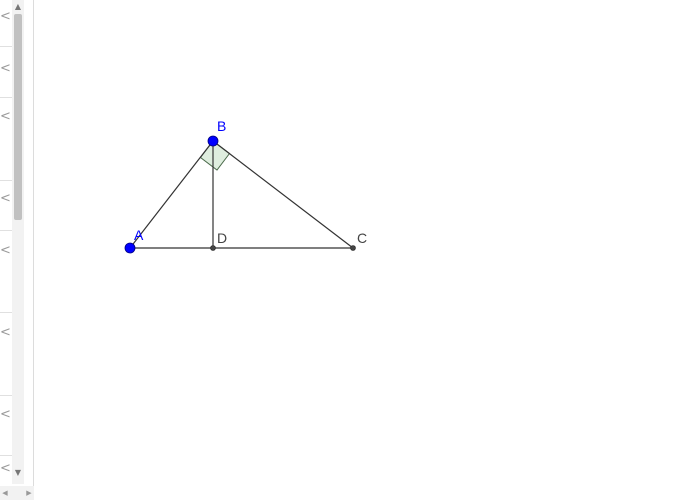 This screenshot has width=700, height=500. What do you see at coordinates (18, 473) in the screenshot?
I see `scroll-down-icon: ▼` at bounding box center [18, 473].